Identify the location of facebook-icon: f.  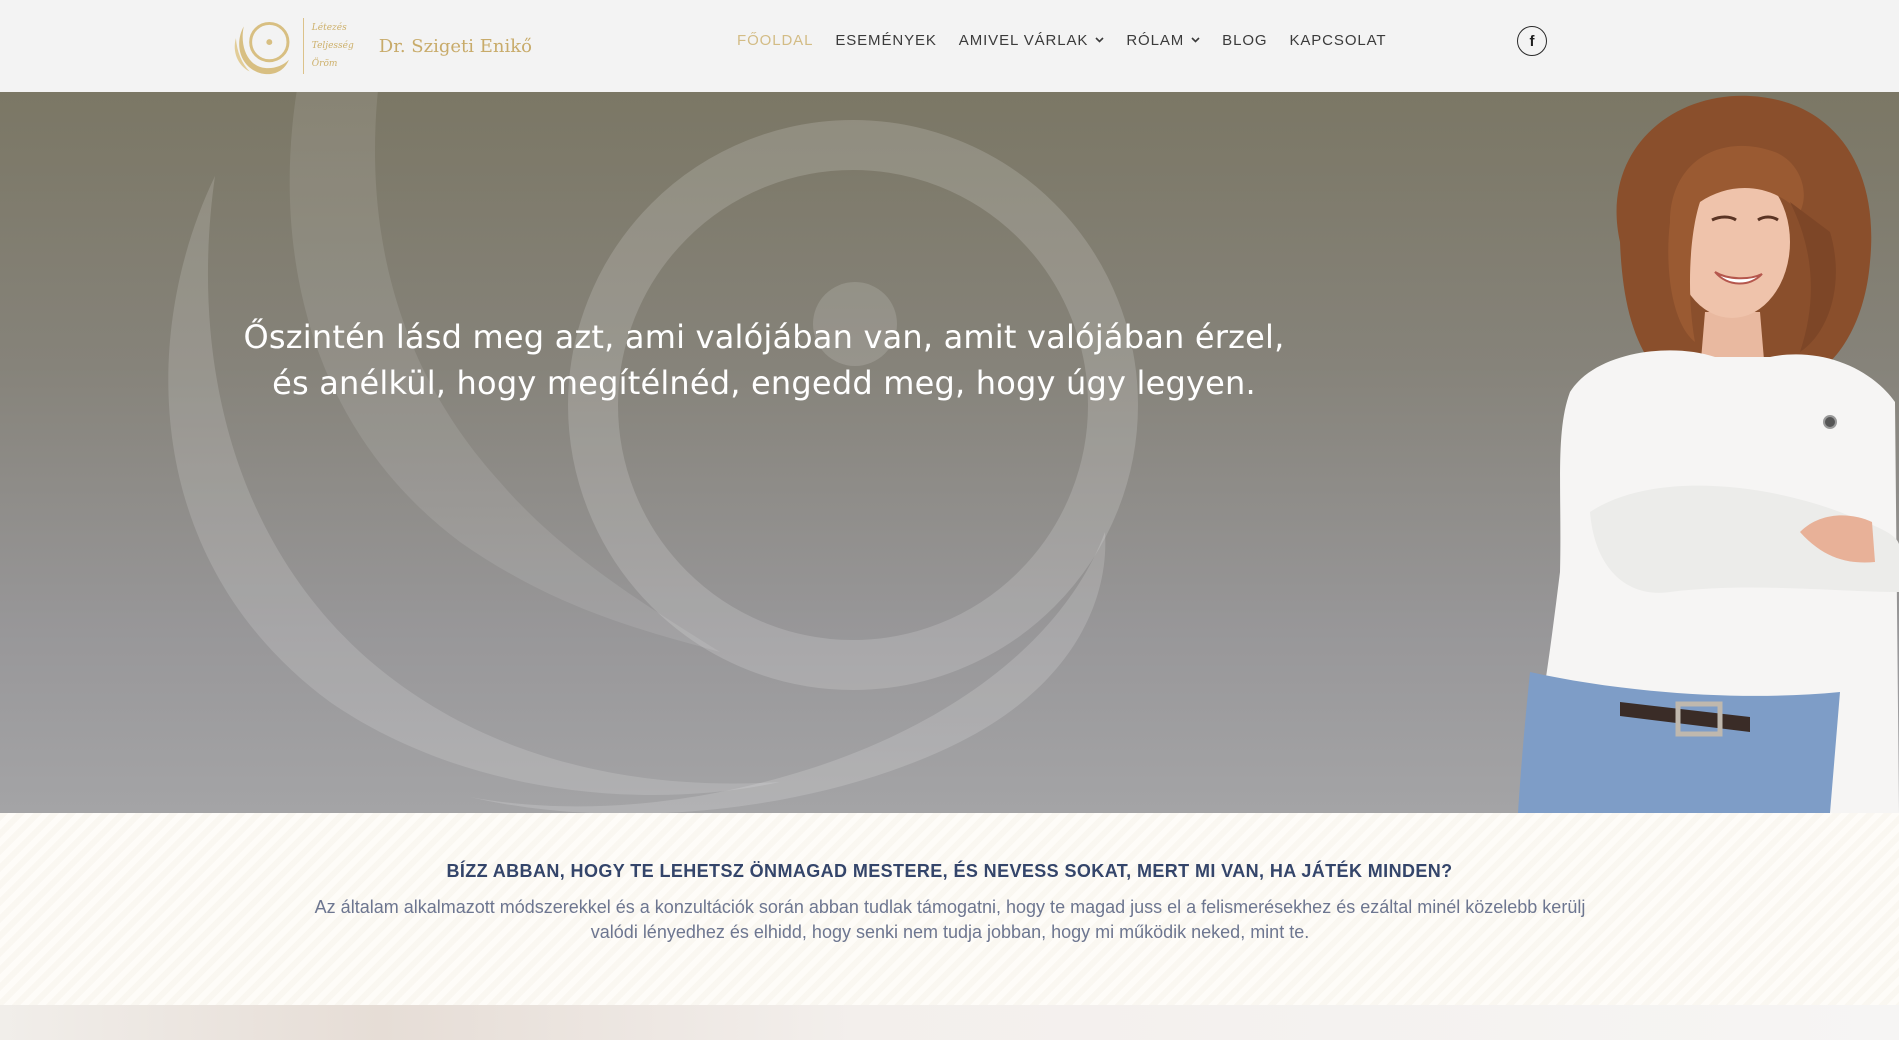
(1532, 41).